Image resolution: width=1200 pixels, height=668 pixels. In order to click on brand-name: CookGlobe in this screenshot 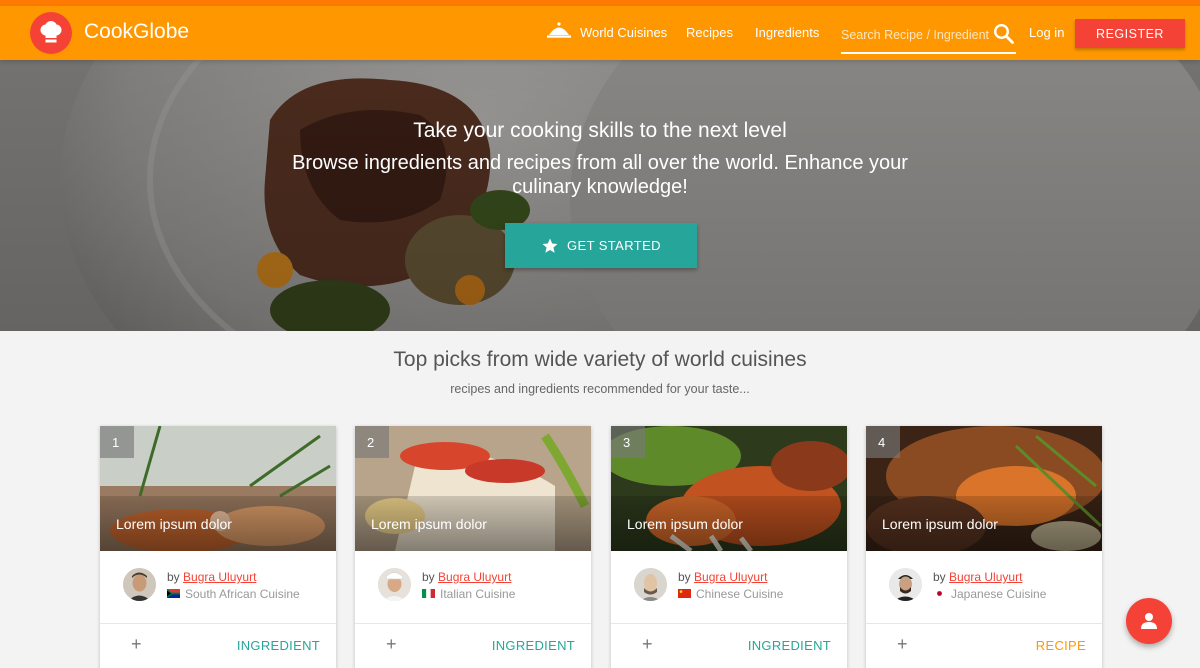, I will do `click(136, 32)`.